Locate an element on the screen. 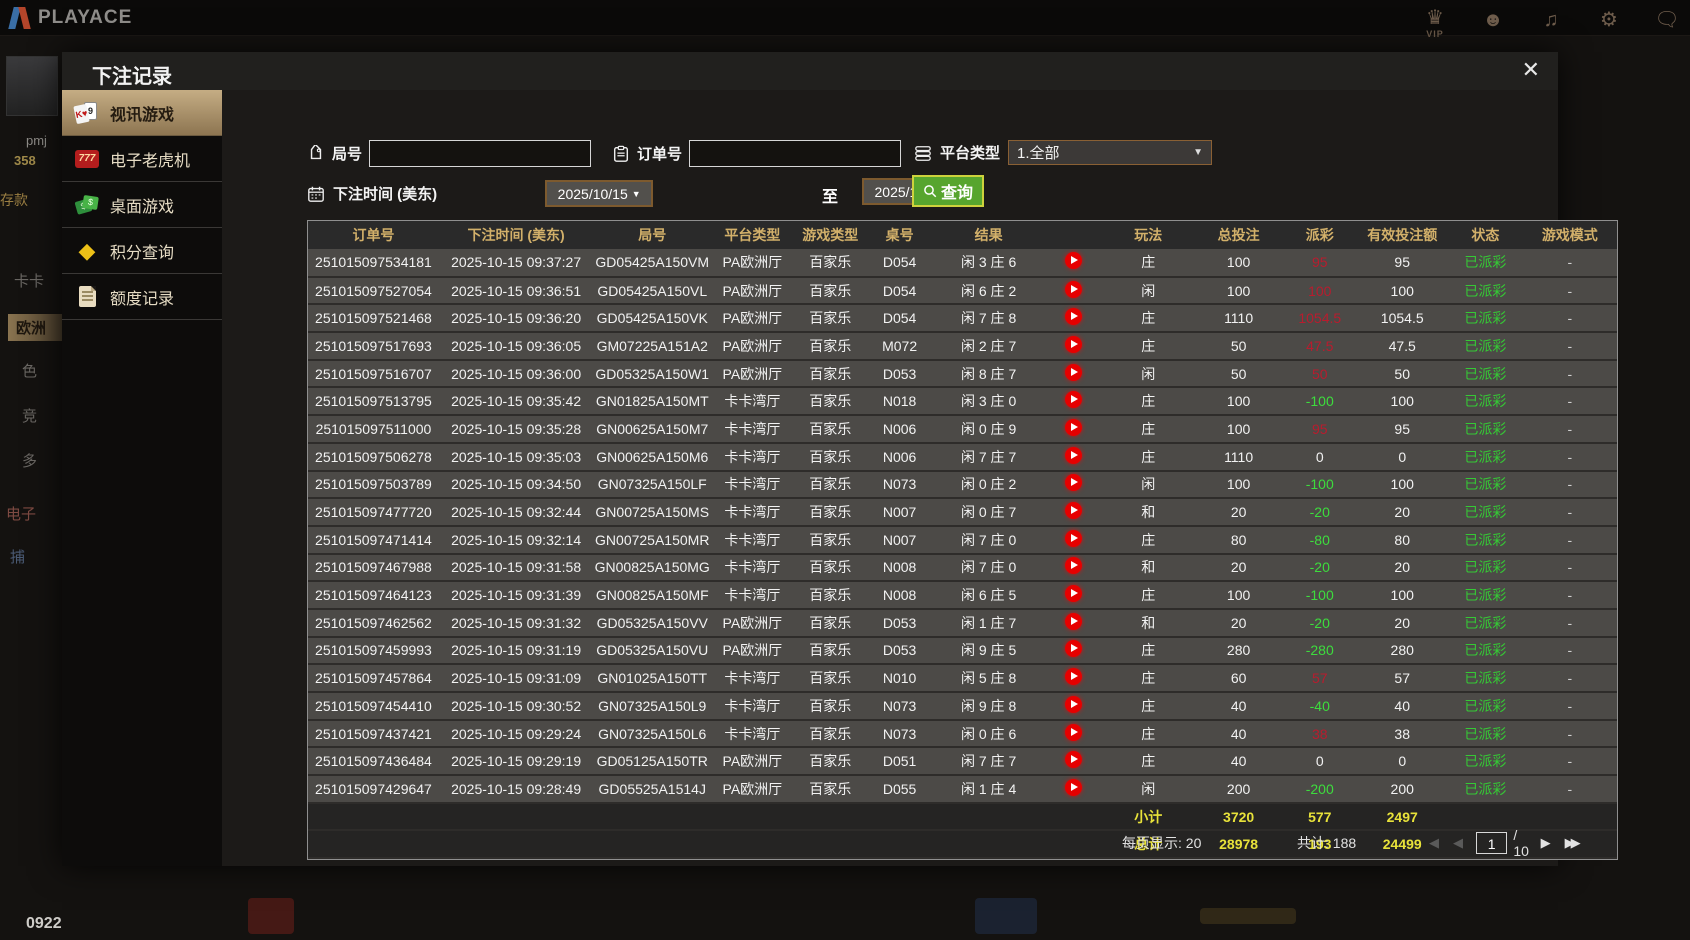  col-header-valid-bet: 有效投注额 is located at coordinates (1402, 235).